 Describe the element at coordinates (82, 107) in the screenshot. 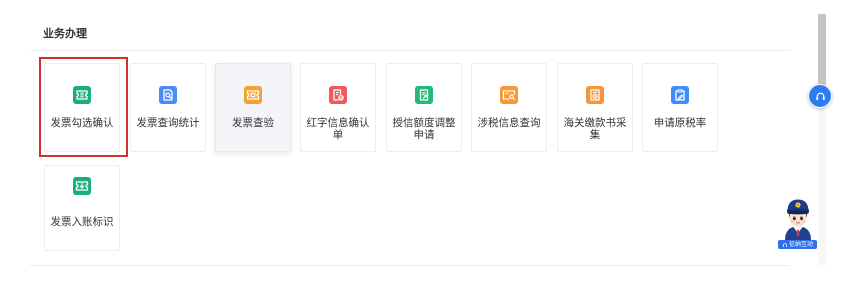

I see `tile-invoice-selection-confirm: 发票勾选确认` at that location.